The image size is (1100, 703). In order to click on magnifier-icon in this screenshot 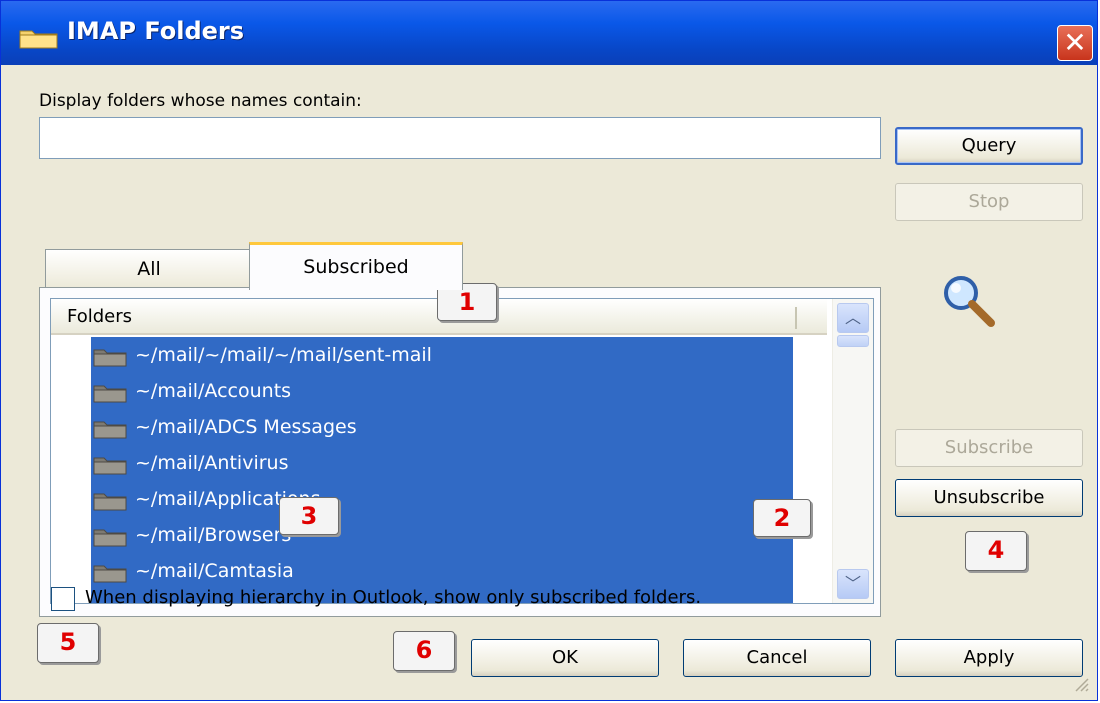, I will do `click(969, 301)`.